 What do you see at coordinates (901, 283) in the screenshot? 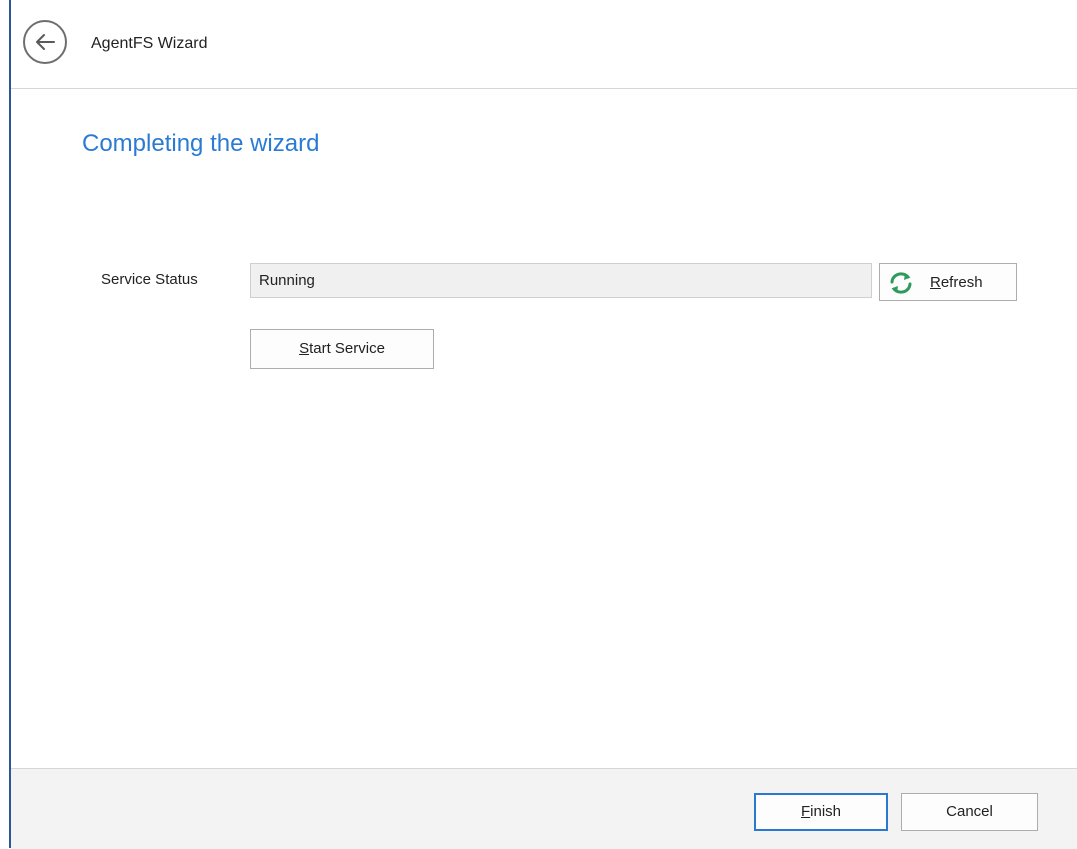
I see `refresh-icon` at bounding box center [901, 283].